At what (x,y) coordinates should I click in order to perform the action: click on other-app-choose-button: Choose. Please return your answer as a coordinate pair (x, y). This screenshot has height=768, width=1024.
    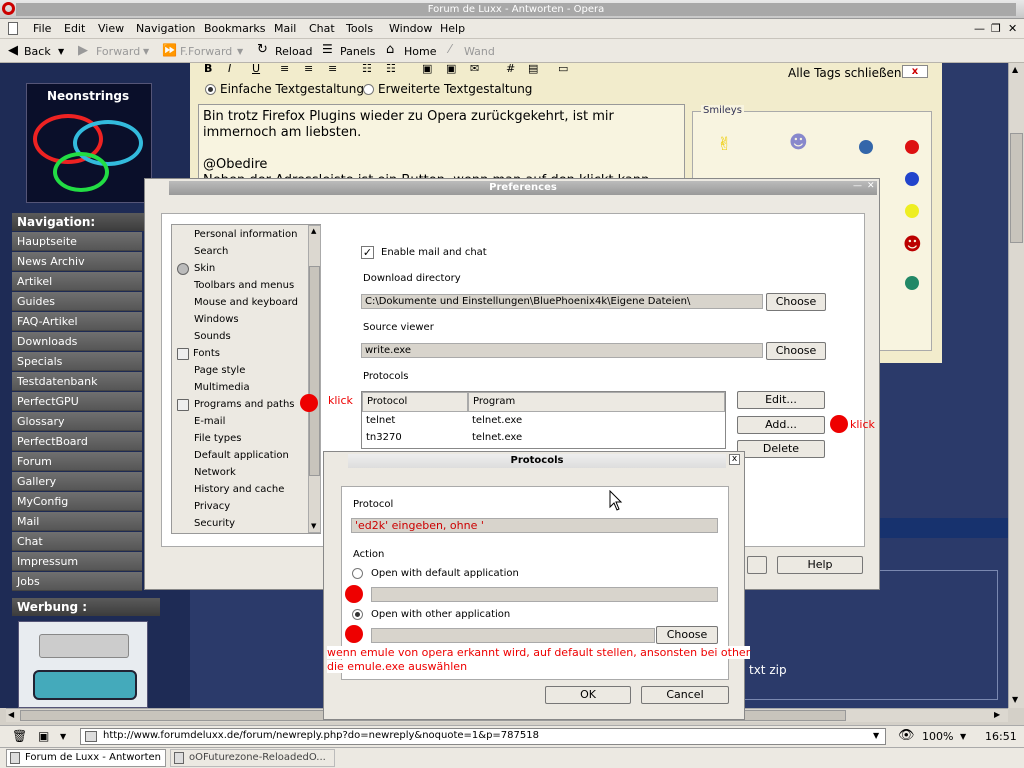
    Looking at the image, I should click on (687, 635).